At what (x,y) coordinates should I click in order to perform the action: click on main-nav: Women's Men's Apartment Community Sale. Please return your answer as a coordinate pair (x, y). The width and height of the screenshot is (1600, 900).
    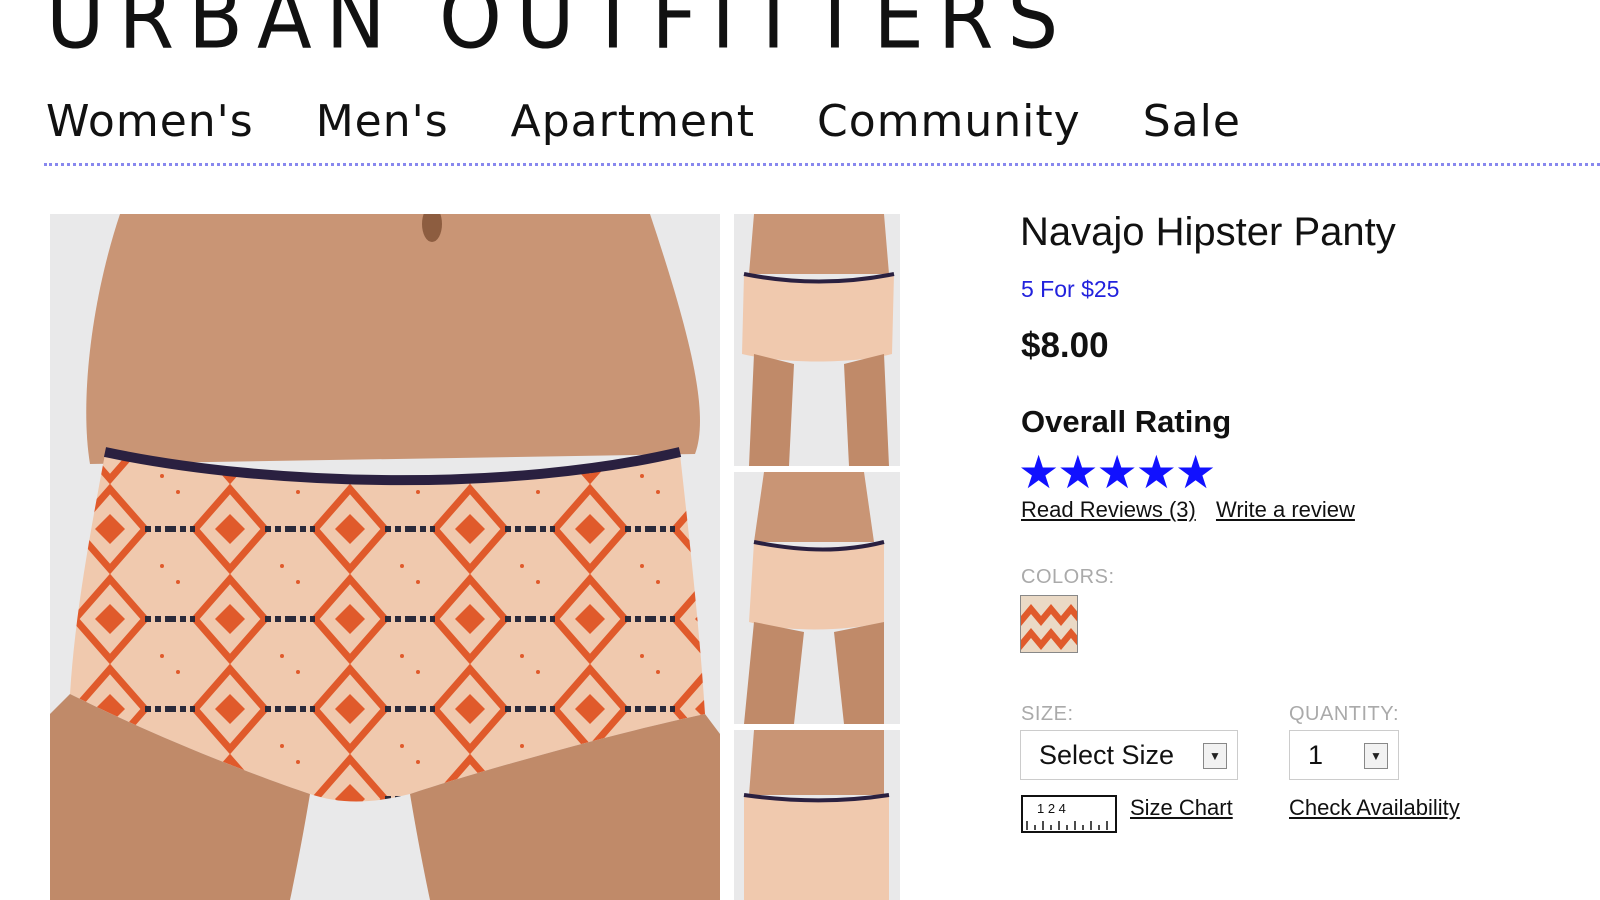
    Looking at the image, I should click on (674, 121).